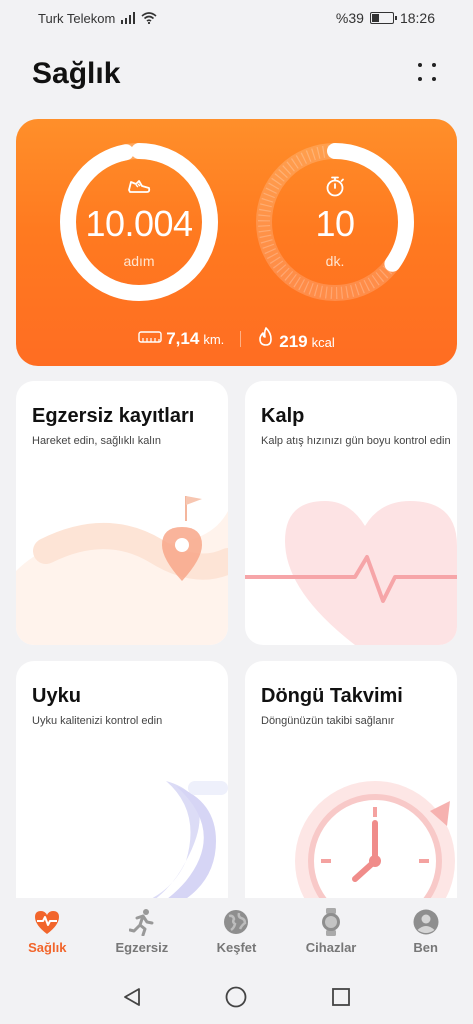  I want to click on status-right: %39 18:26, so click(385, 18).